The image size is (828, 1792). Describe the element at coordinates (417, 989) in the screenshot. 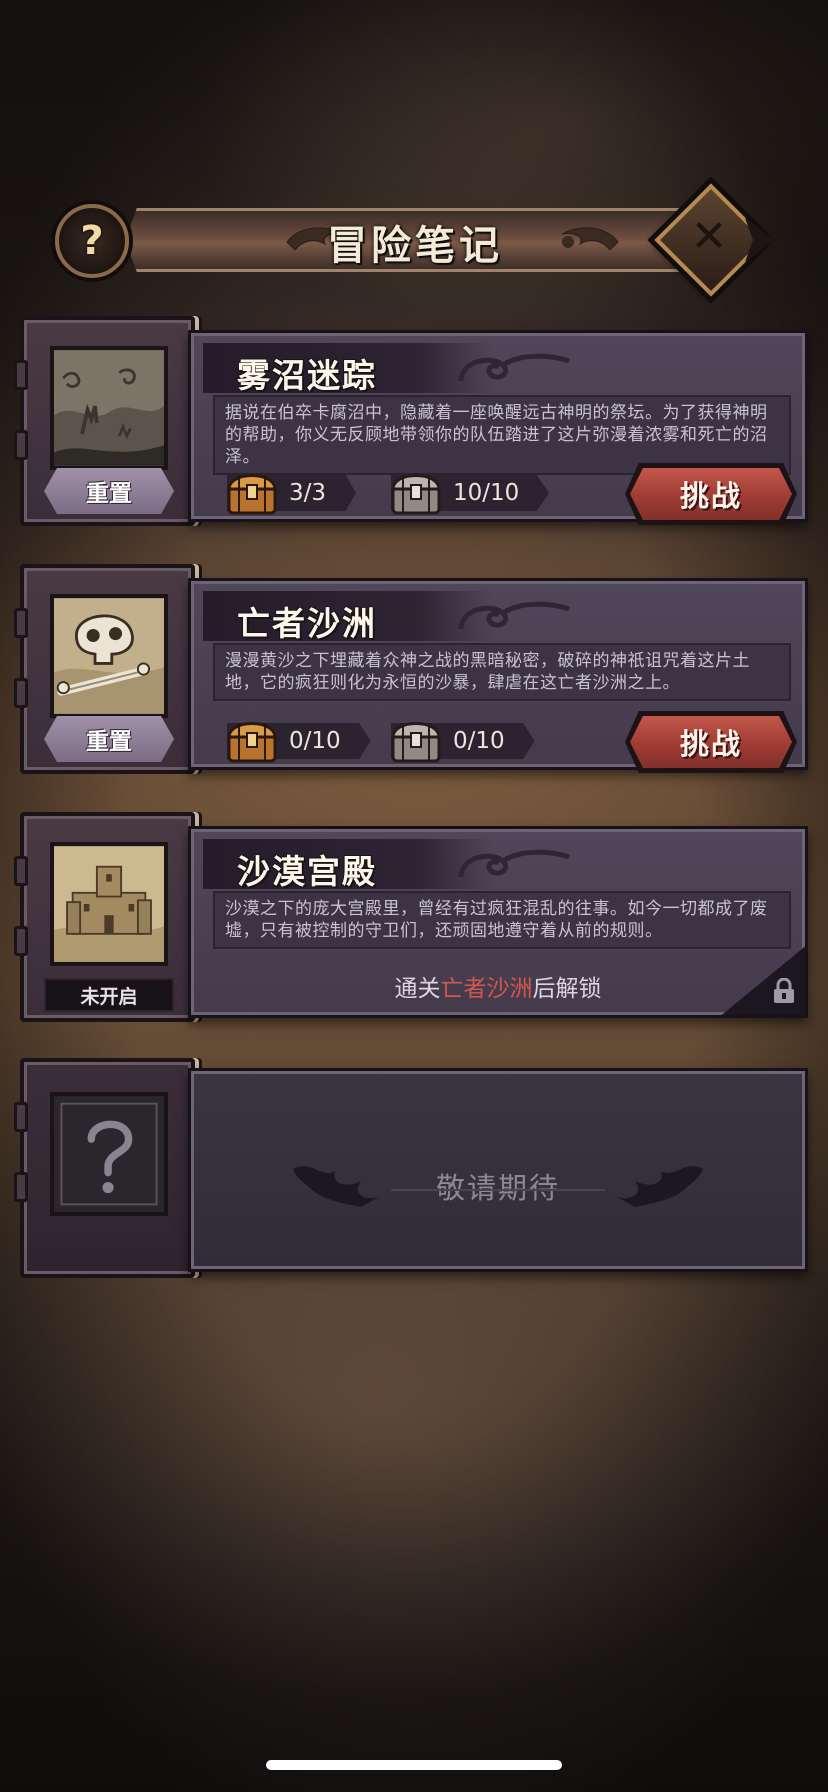

I see `unlock-hint-prefix: 通关` at that location.